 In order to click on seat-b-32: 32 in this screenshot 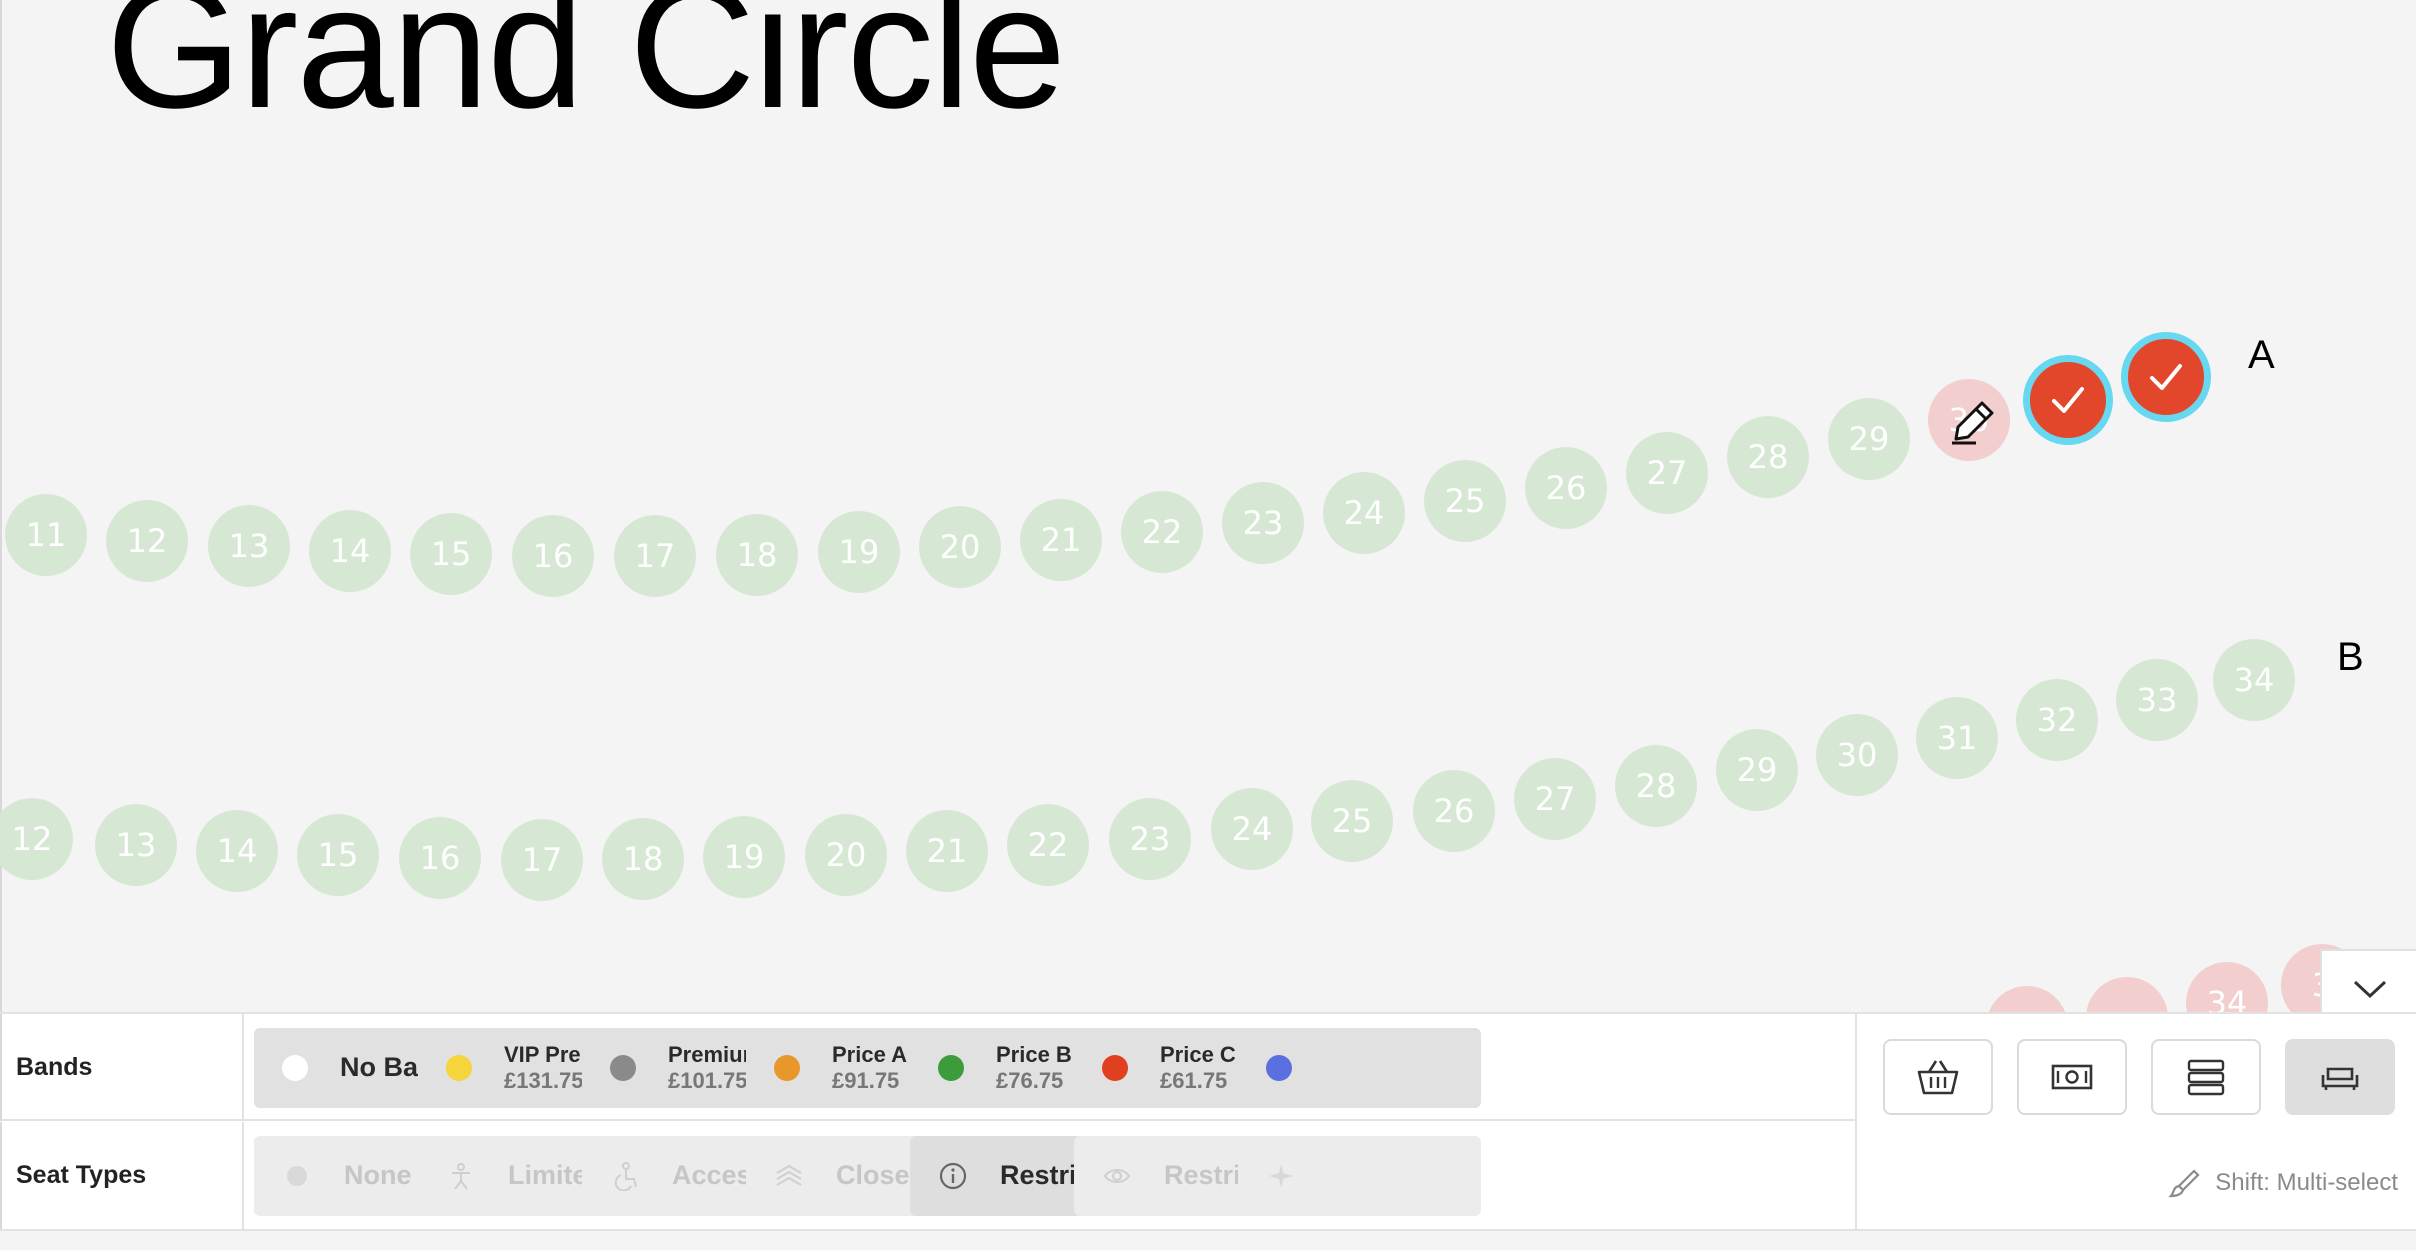, I will do `click(2057, 720)`.